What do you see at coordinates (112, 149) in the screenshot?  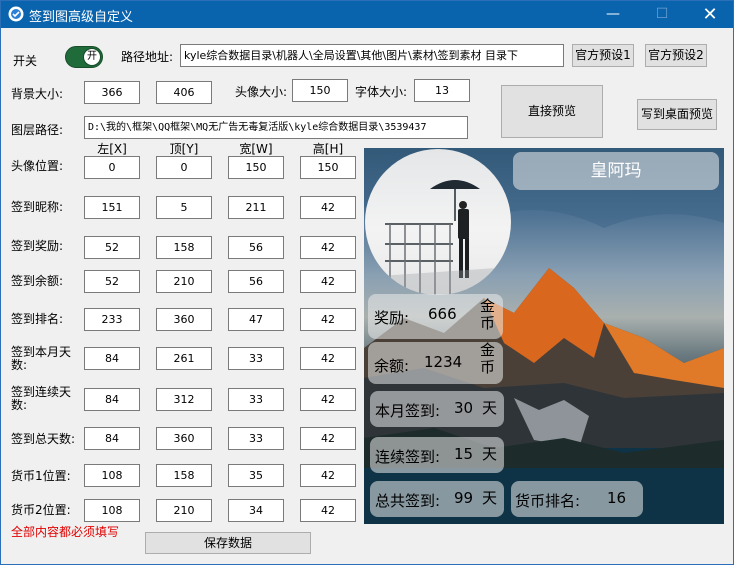 I see `column-header-x: 左[X]` at bounding box center [112, 149].